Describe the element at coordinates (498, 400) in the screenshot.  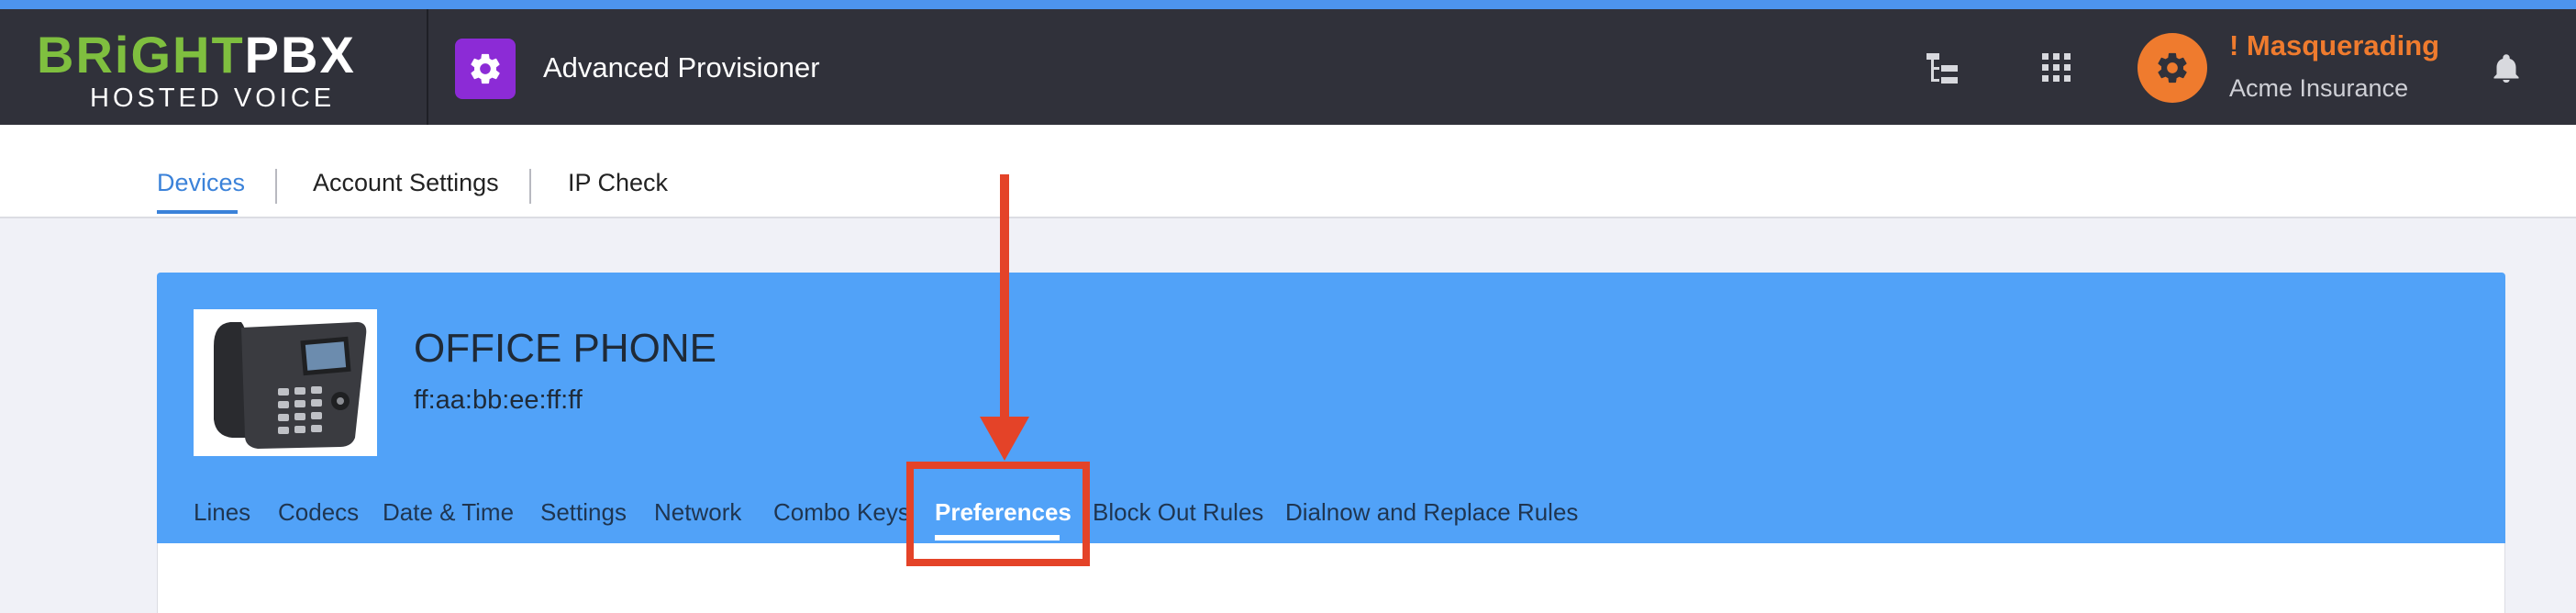
I see `device-mac-address: ff:aa:bb:ee:ff:ff` at that location.